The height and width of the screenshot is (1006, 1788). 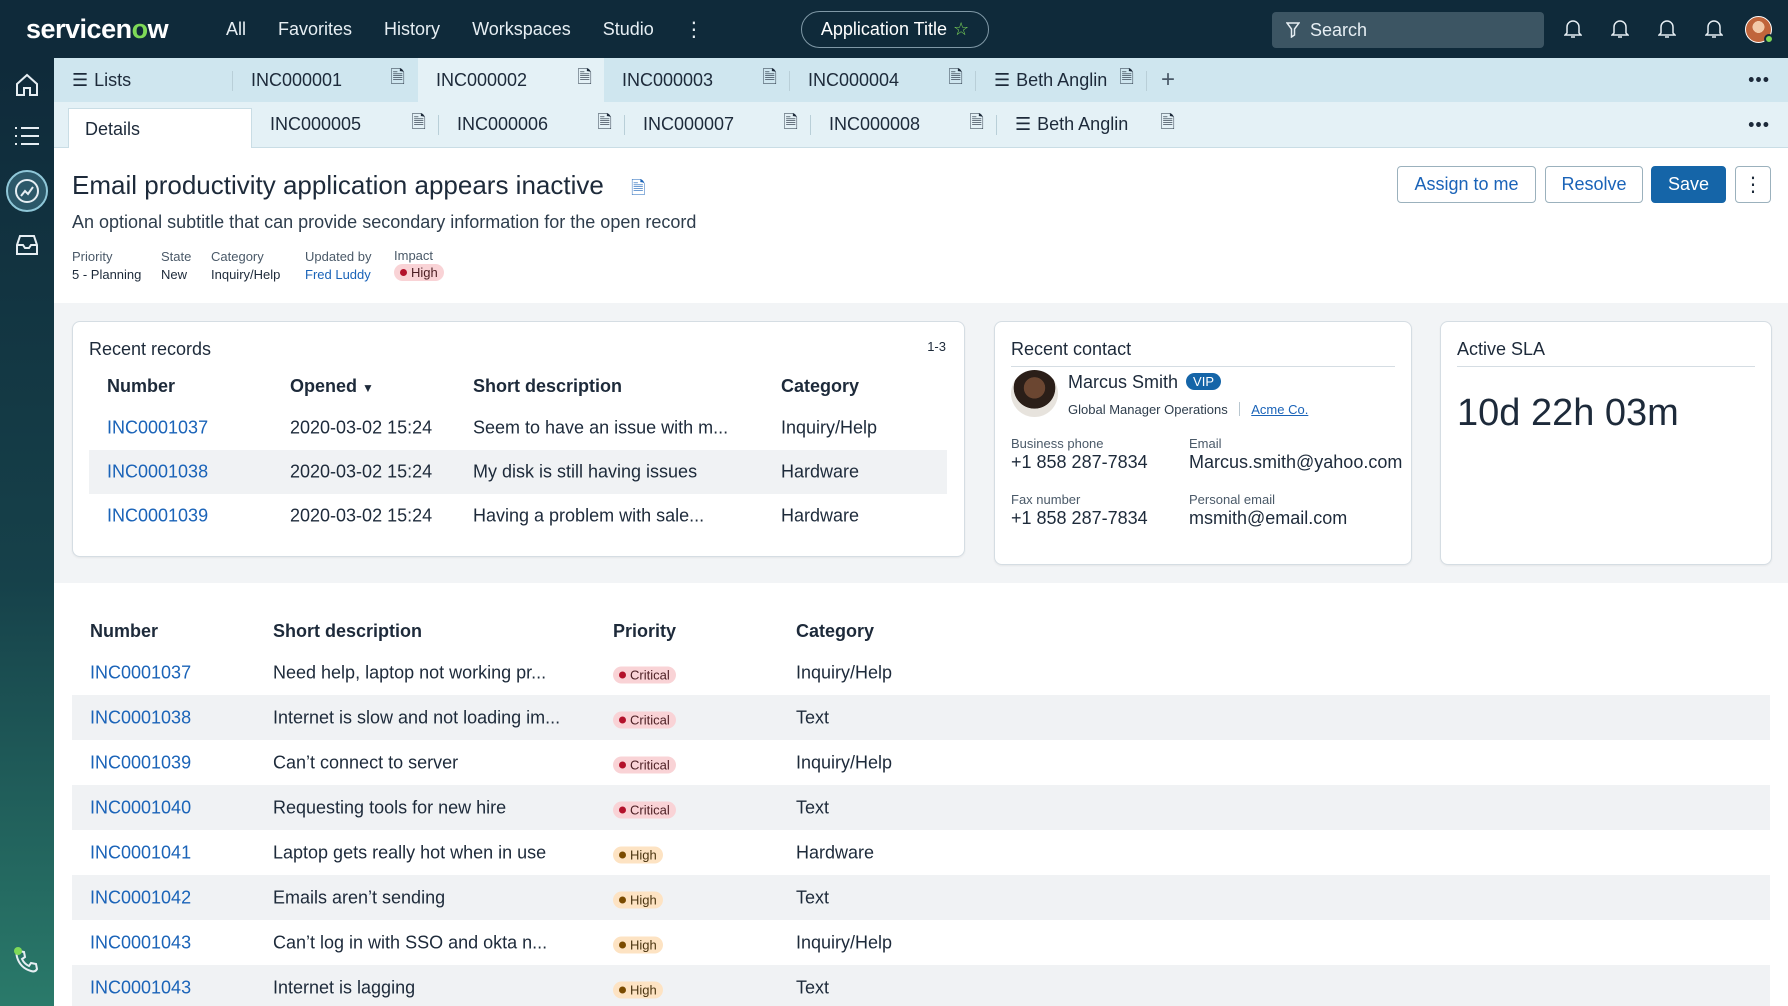 What do you see at coordinates (1176, 80) in the screenshot?
I see `add-tab-icon: +` at bounding box center [1176, 80].